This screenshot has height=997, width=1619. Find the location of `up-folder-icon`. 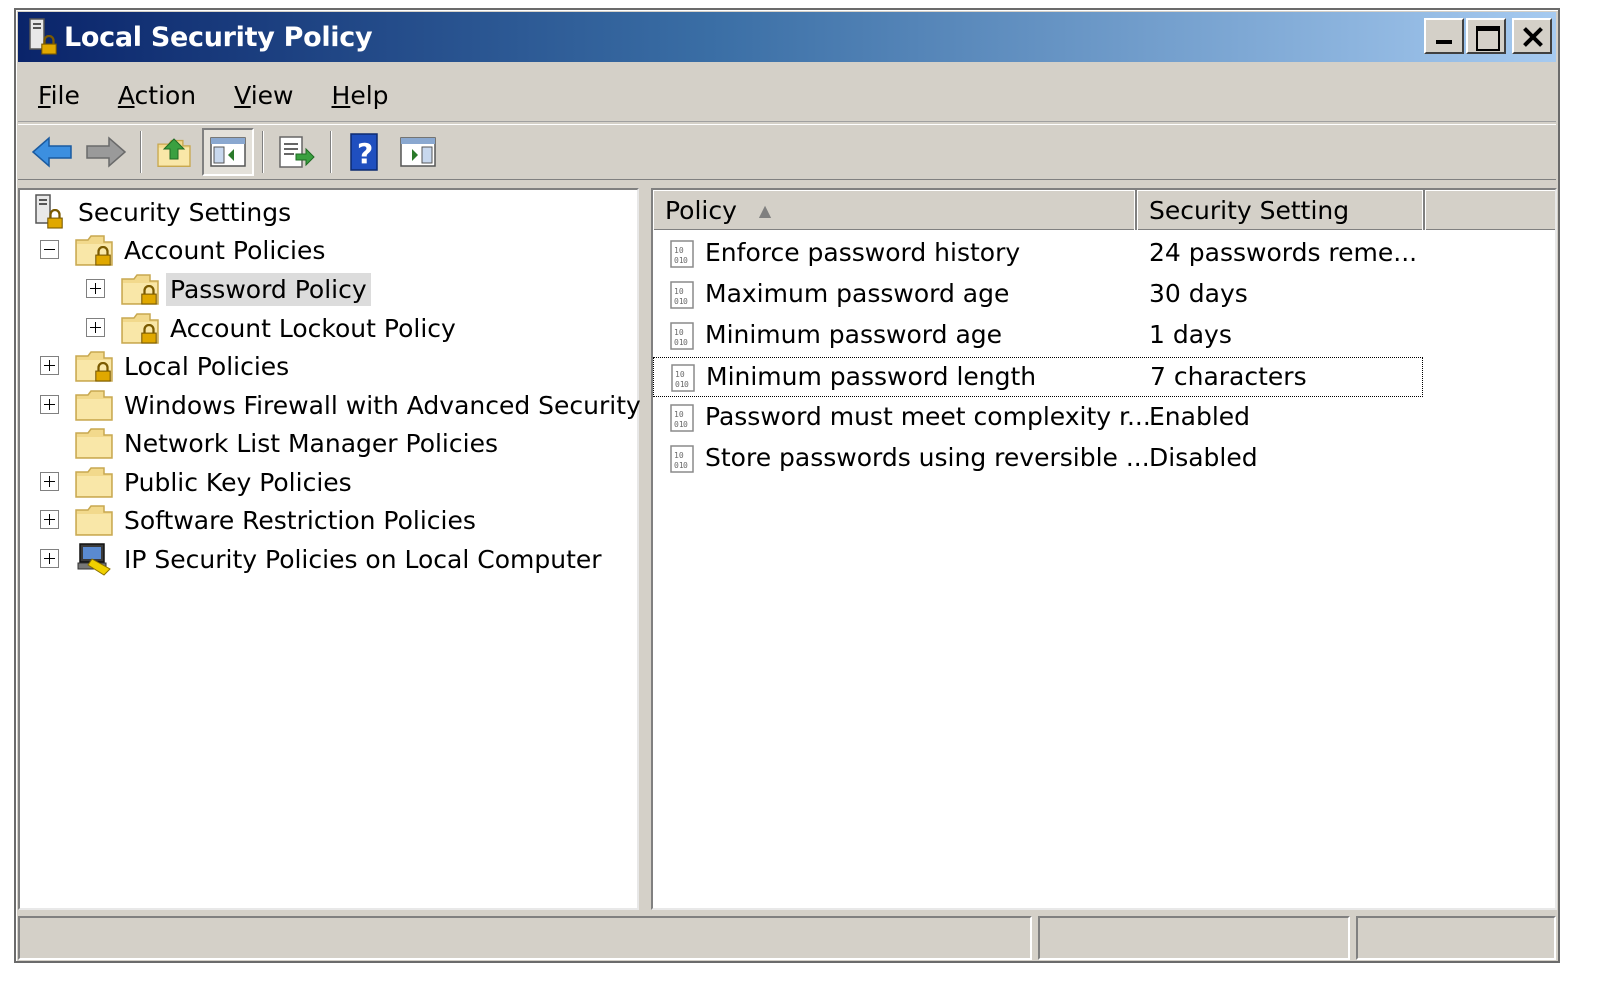

up-folder-icon is located at coordinates (174, 153).